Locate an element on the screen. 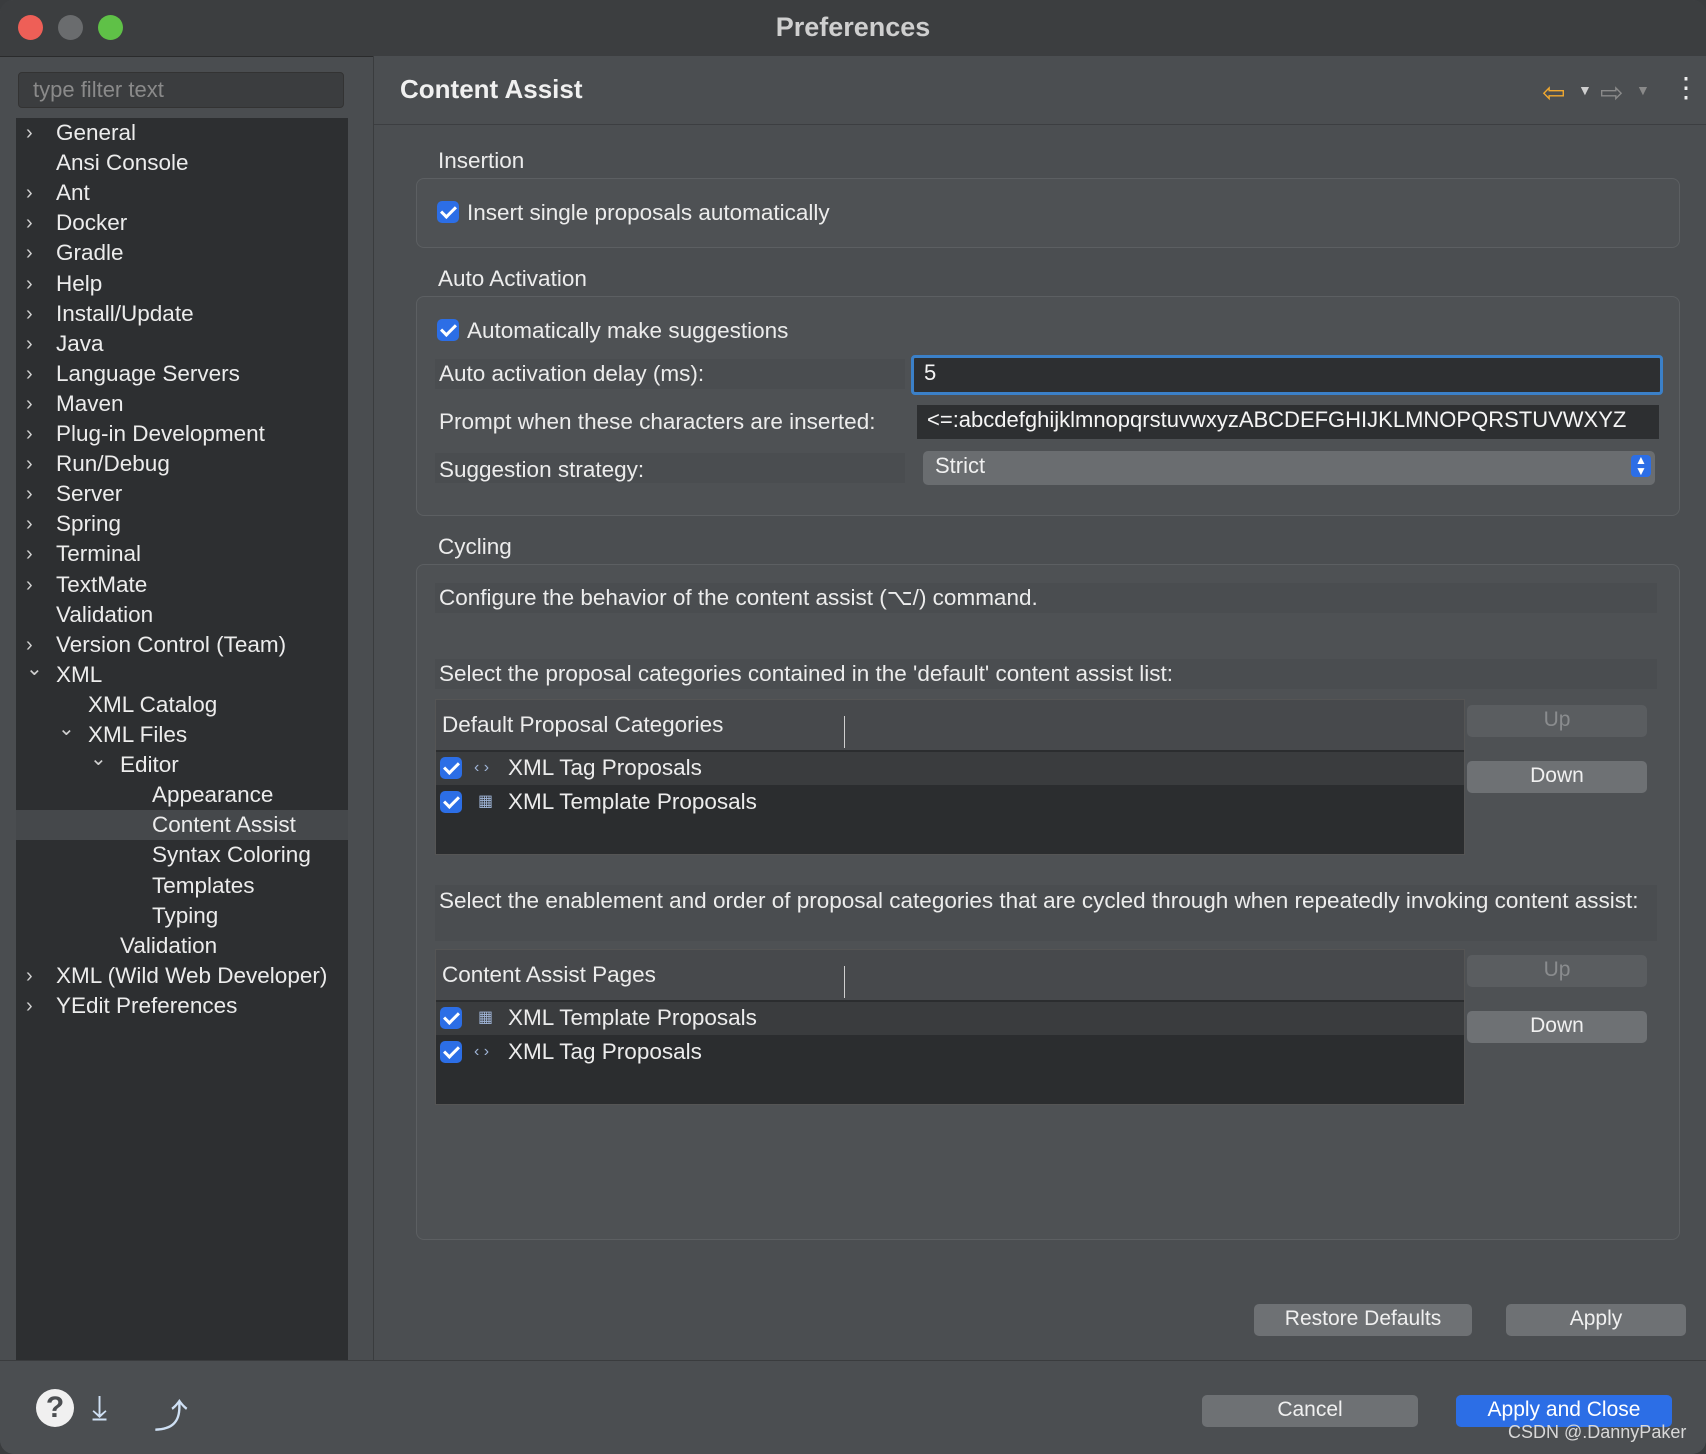  filter-input: type filter text is located at coordinates (181, 90).